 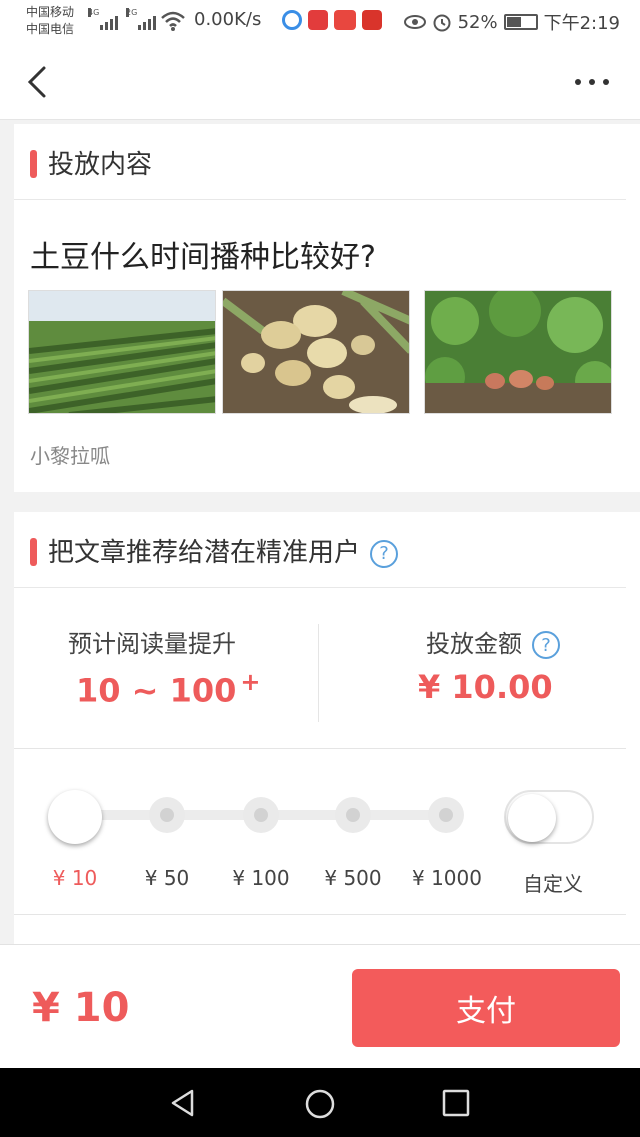 What do you see at coordinates (520, 22) in the screenshot?
I see `battery-icon` at bounding box center [520, 22].